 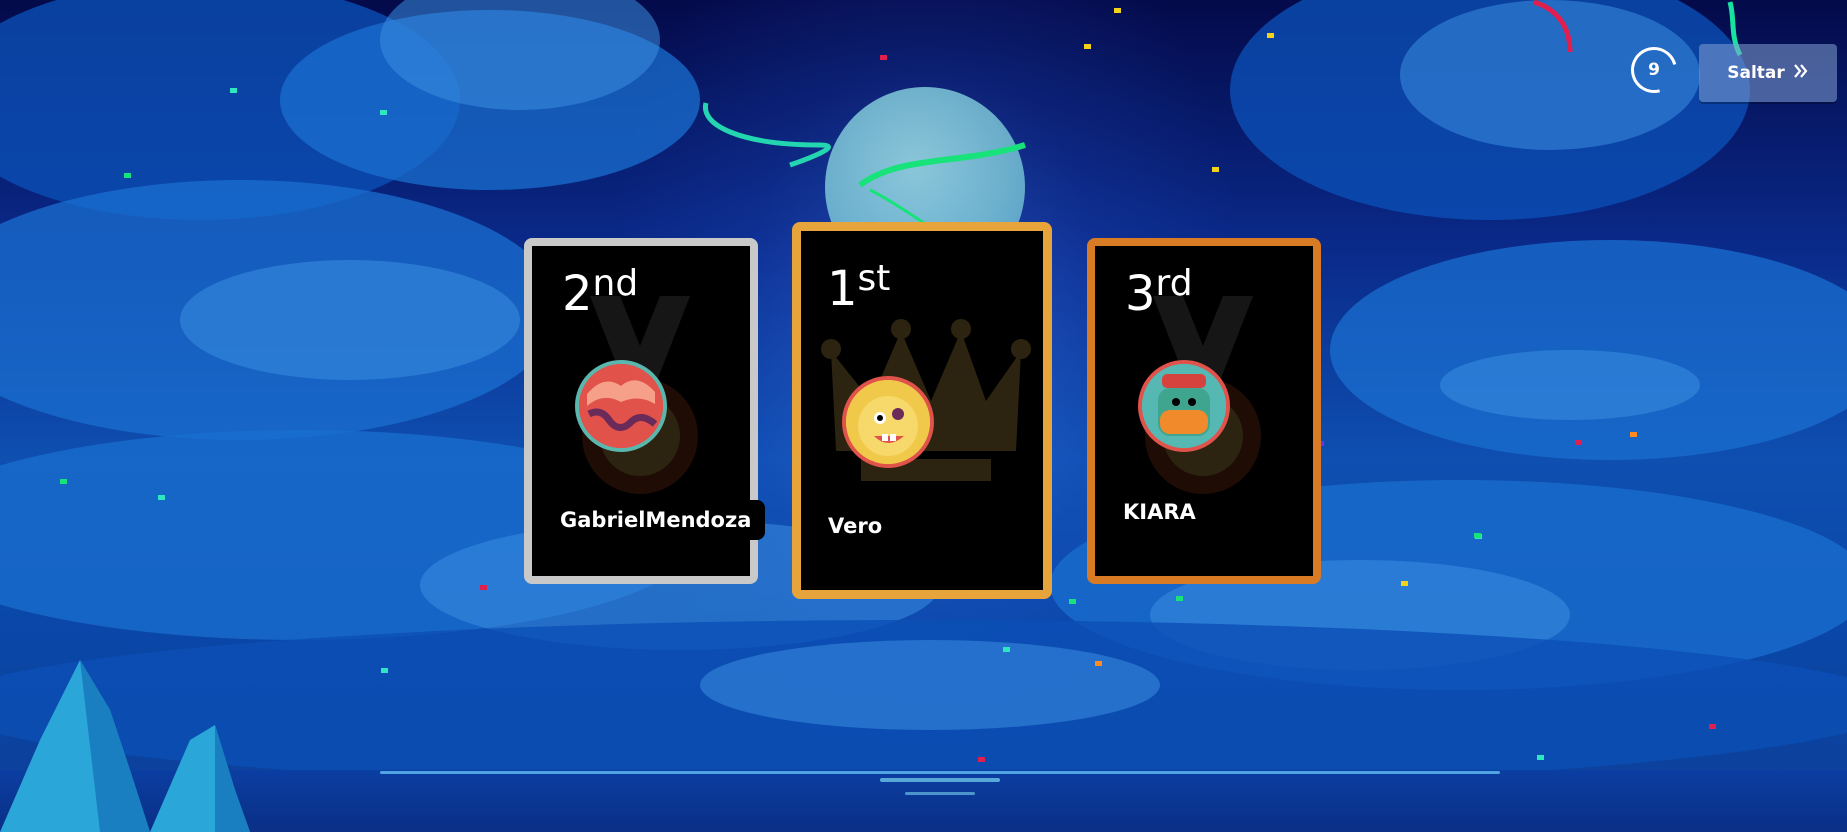 I want to click on rock-formation, so click(x=125, y=746).